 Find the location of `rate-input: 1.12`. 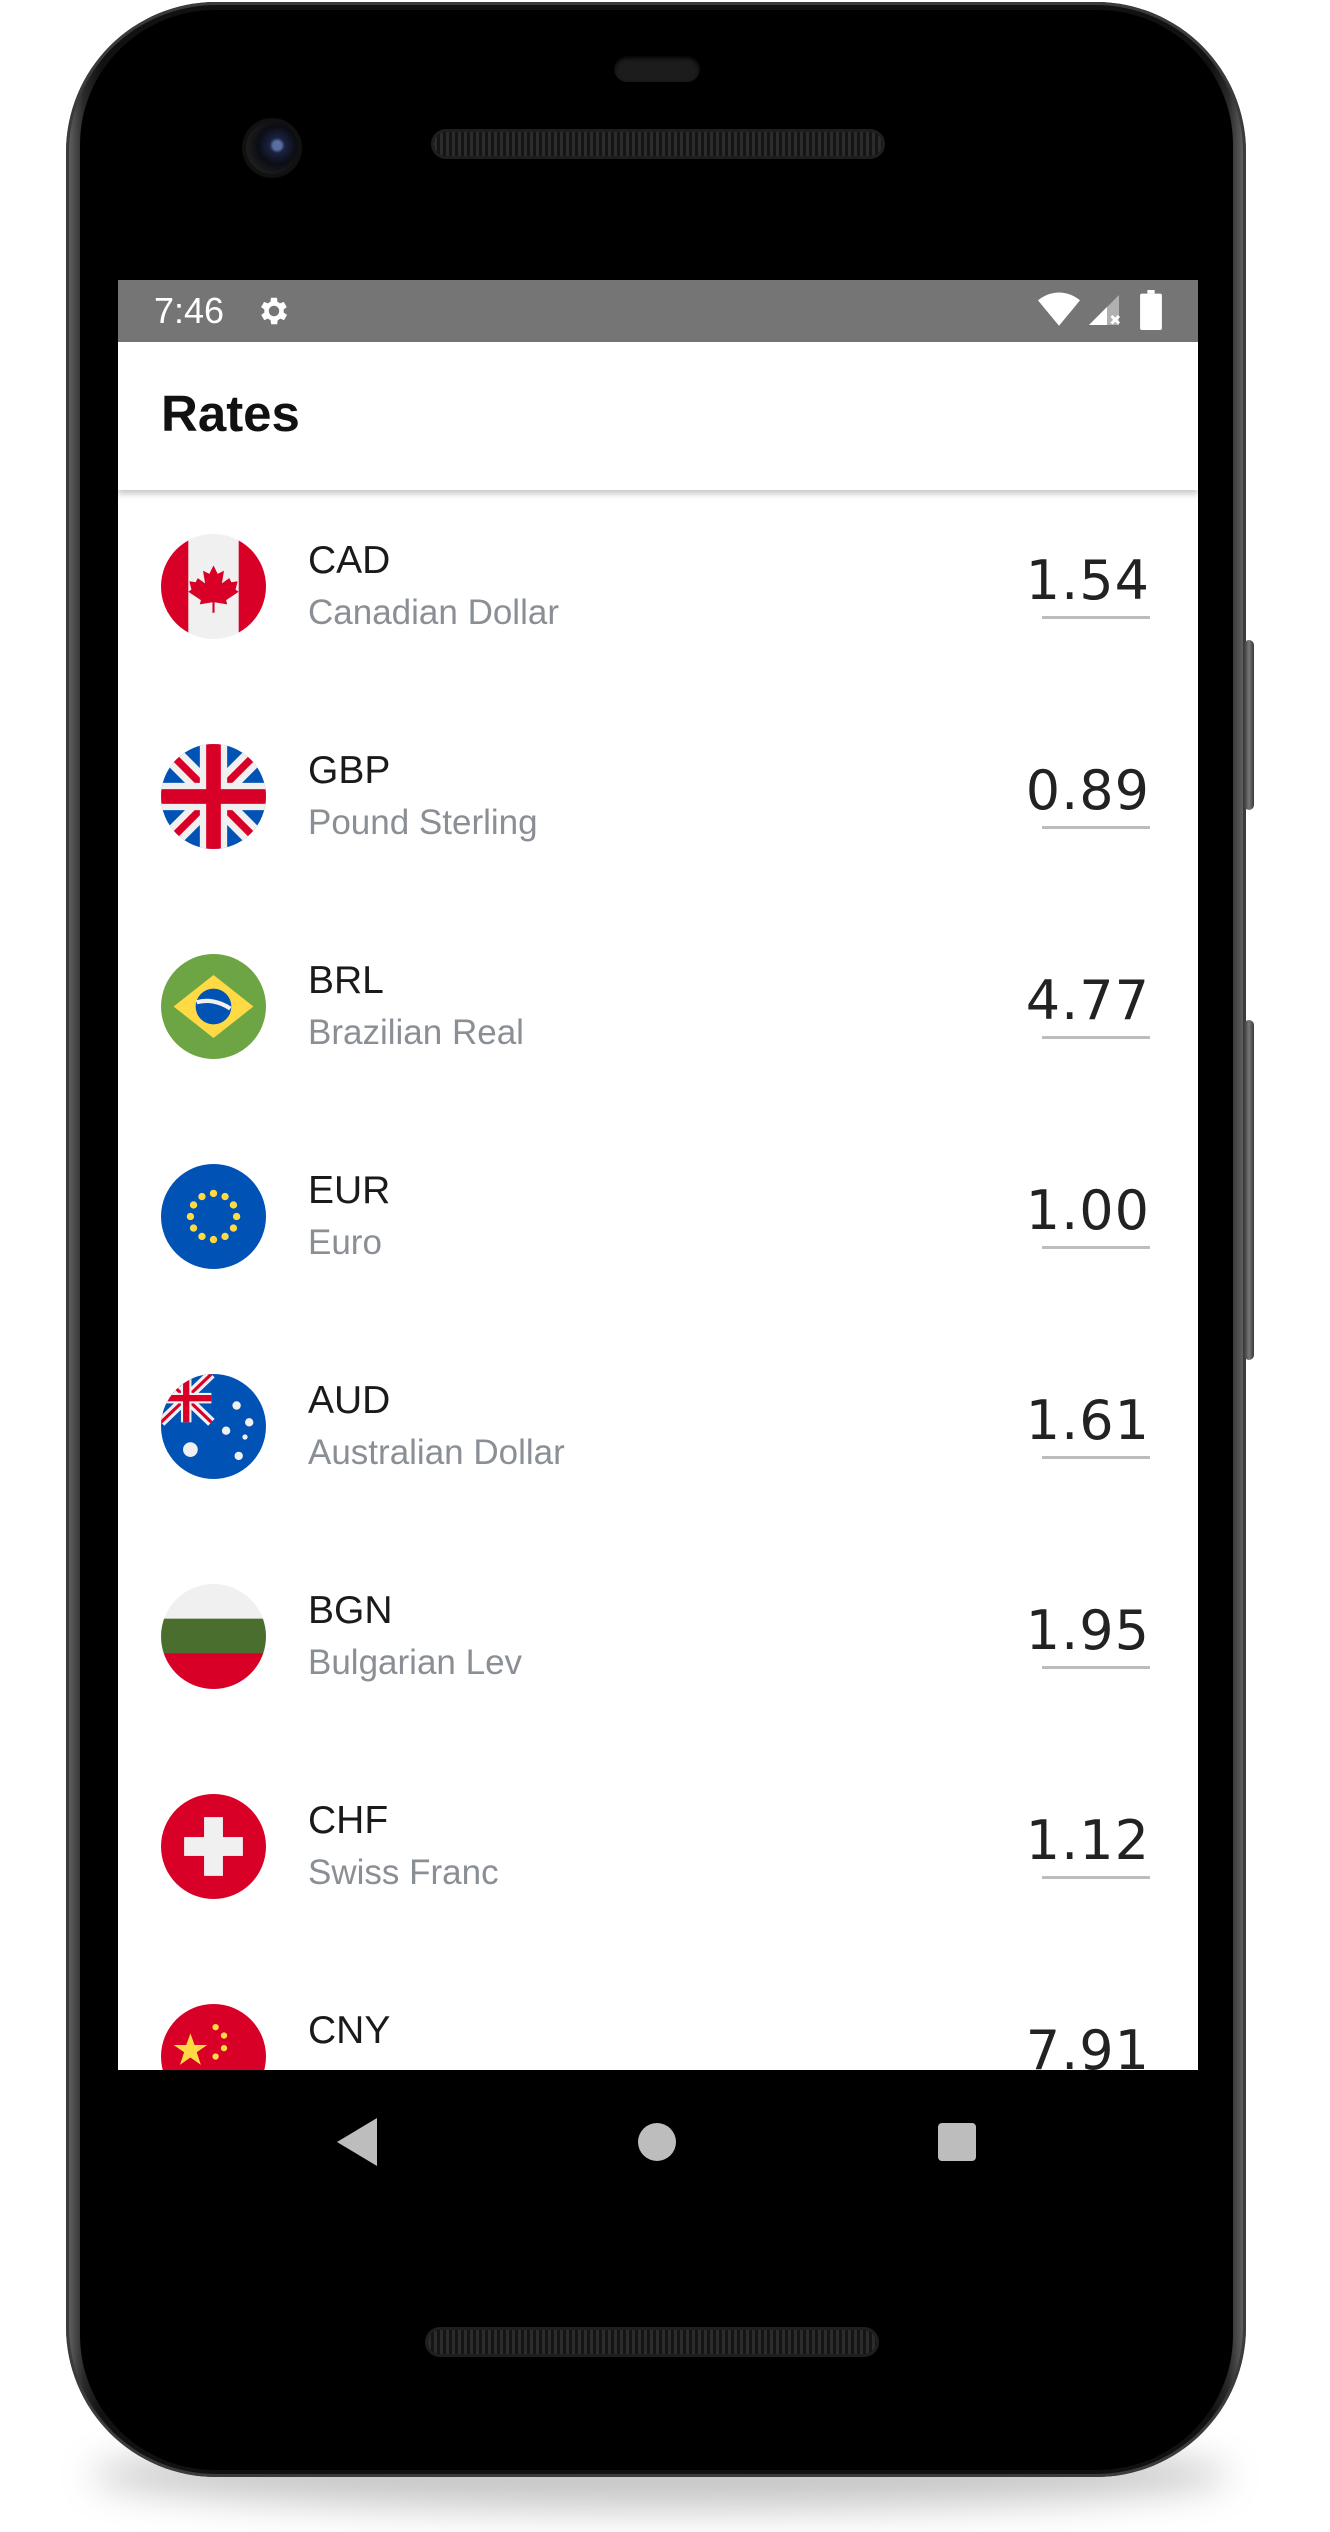

rate-input: 1.12 is located at coordinates (1088, 1844).